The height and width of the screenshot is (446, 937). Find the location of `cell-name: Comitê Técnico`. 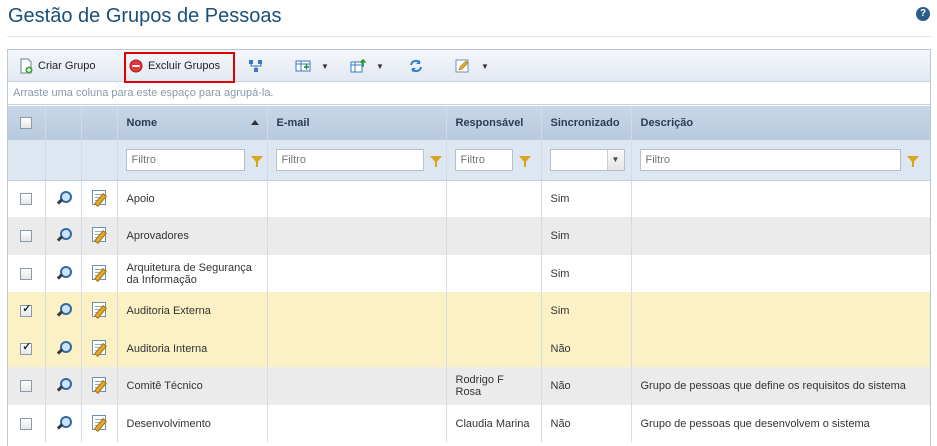

cell-name: Comitê Técnico is located at coordinates (192, 386).